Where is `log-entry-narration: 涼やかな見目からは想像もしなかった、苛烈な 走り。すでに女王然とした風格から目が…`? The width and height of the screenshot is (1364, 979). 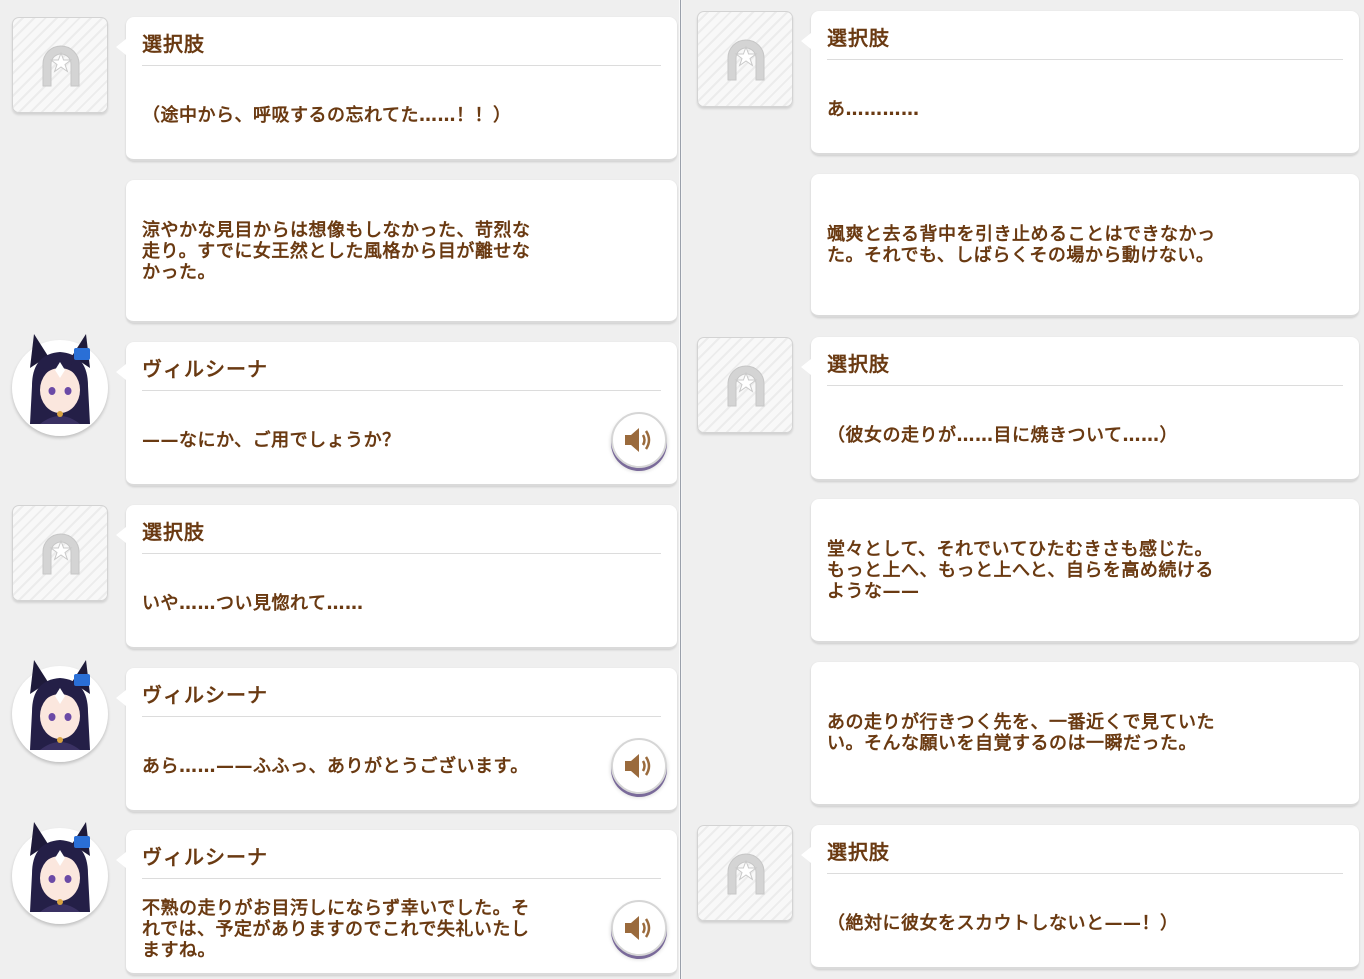
log-entry-narration: 涼やかな見目からは想像もしなかった、苛烈な 走り。すでに女王然とした風格から目が… is located at coordinates (341, 252).